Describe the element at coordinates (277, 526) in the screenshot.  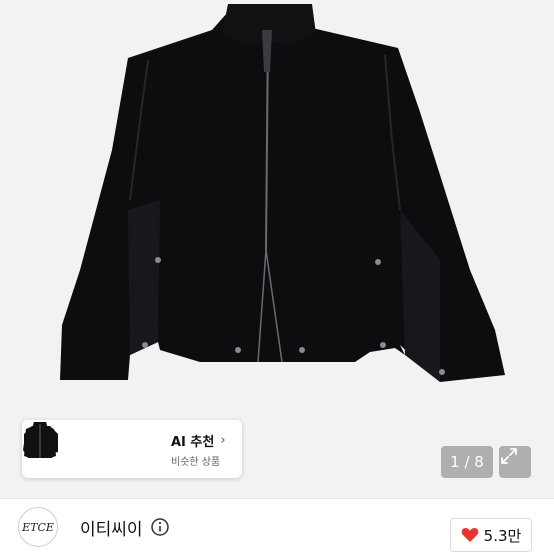
I see `seller-bar: ETCE 이티씨이 5.3만` at that location.